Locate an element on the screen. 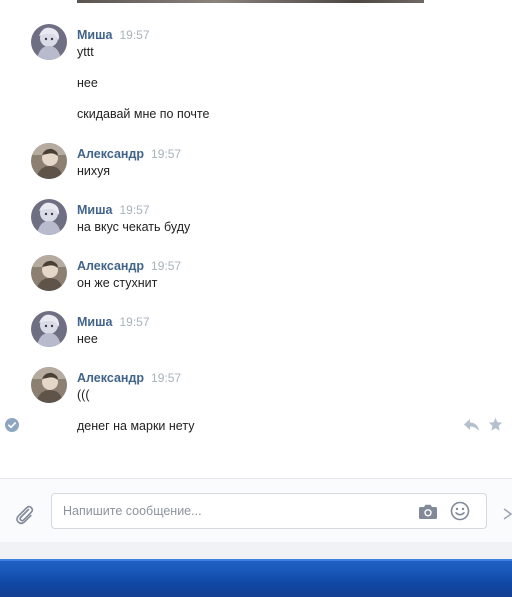  message-text: скидавай мне по почте is located at coordinates (143, 114).